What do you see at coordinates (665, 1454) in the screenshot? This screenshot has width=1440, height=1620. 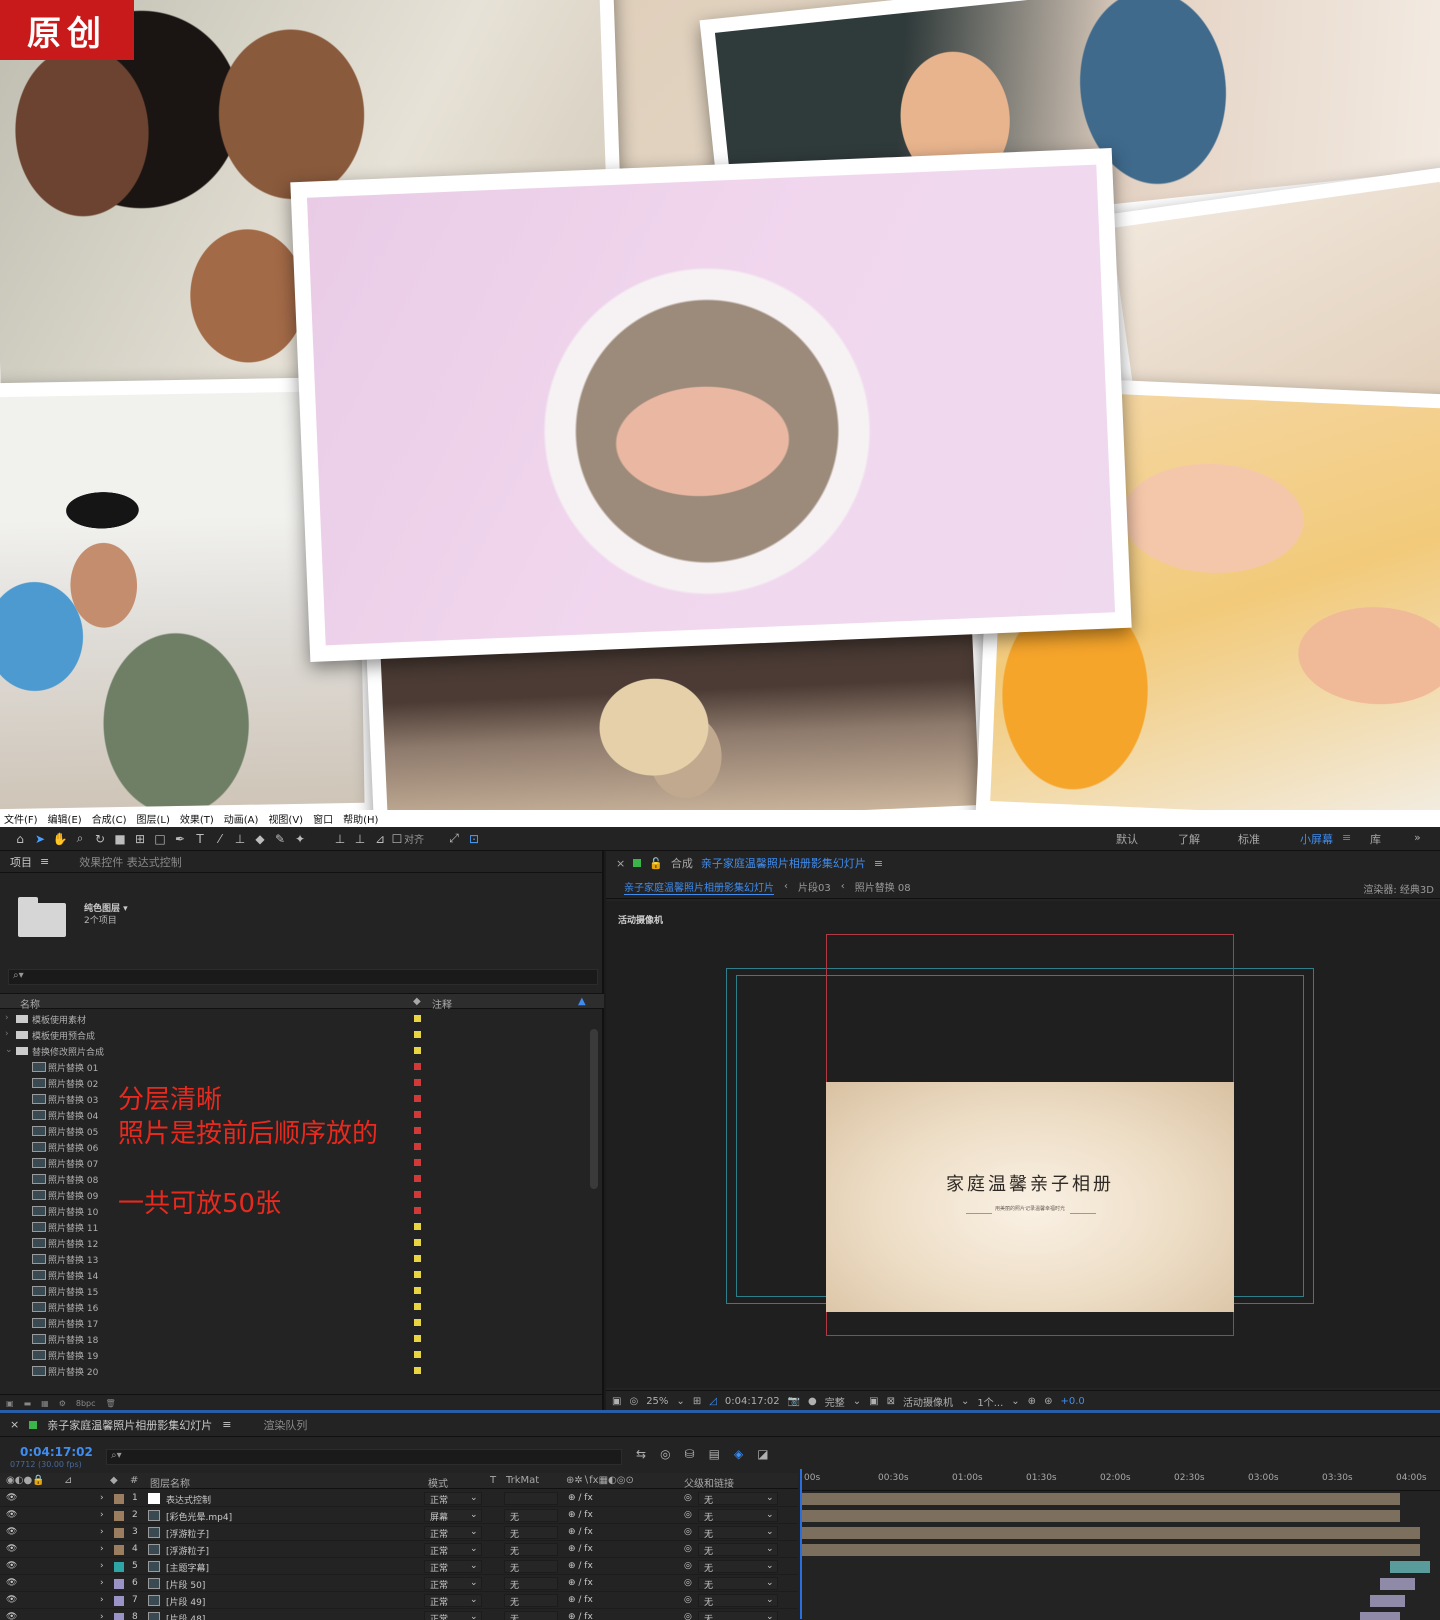 I see `draft-3d-icon: ◎` at bounding box center [665, 1454].